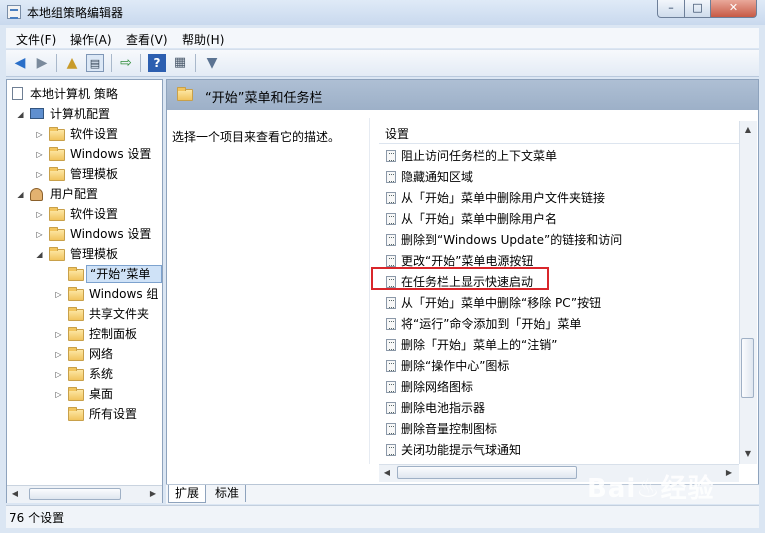 This screenshot has height=533, width=765. Describe the element at coordinates (559, 156) in the screenshot. I see `policy-row: 阻止访问任务栏的上下文菜单` at that location.